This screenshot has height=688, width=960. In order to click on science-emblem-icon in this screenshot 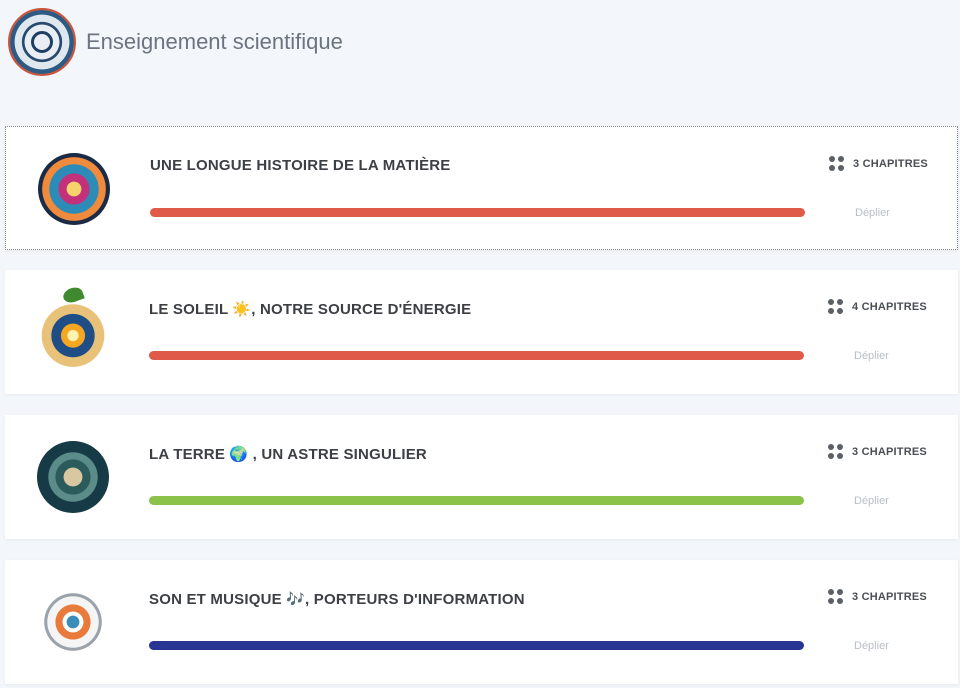, I will do `click(42, 42)`.